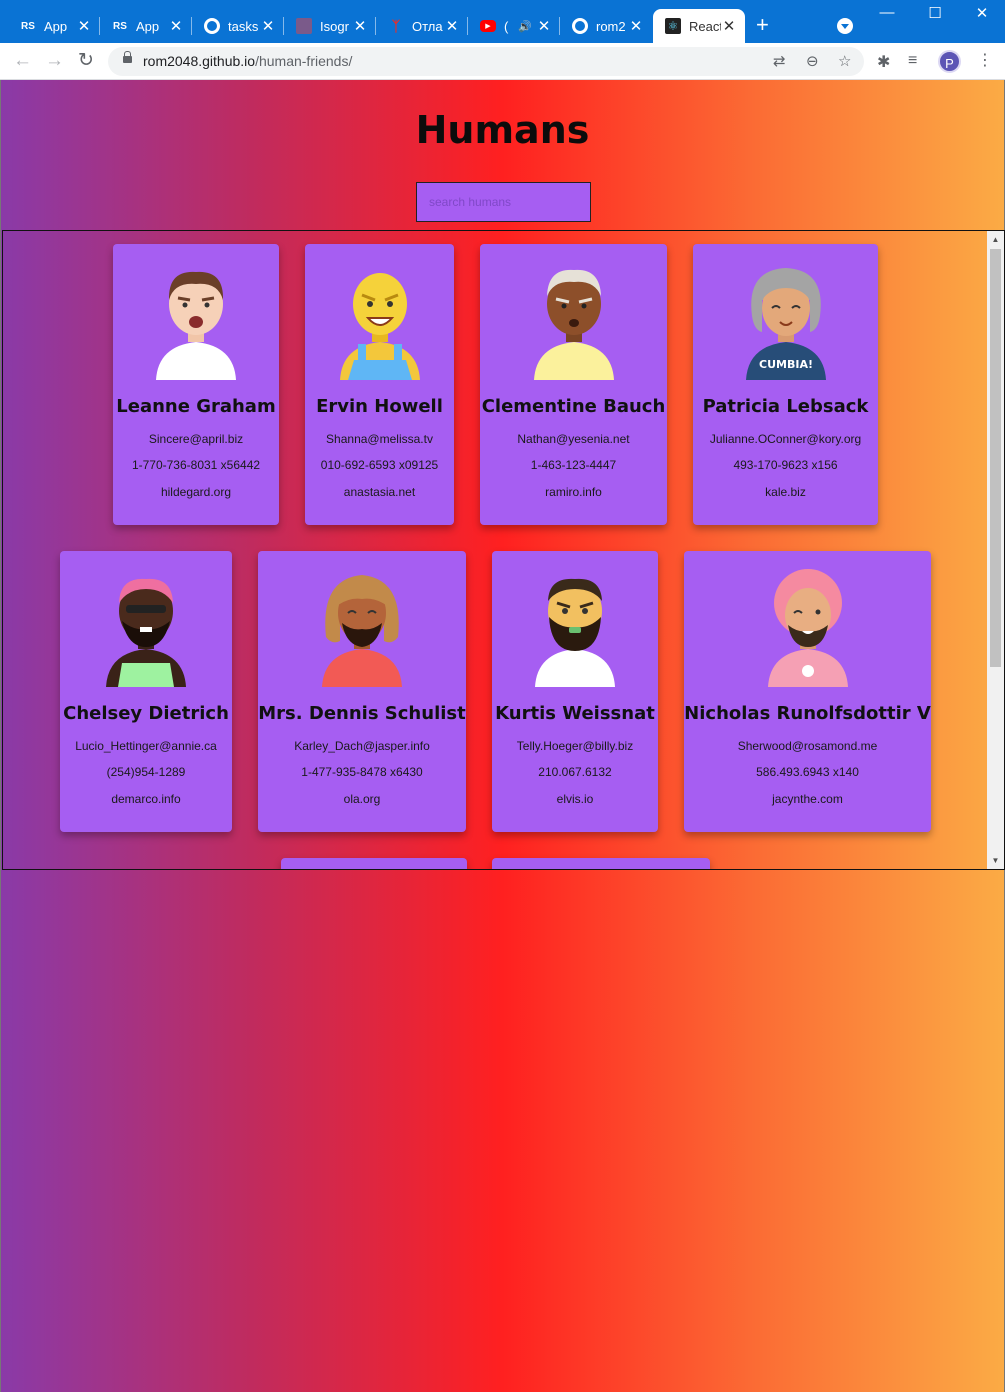 The width and height of the screenshot is (1005, 1392). What do you see at coordinates (949, 61) in the screenshot?
I see `profile-avatar: P` at bounding box center [949, 61].